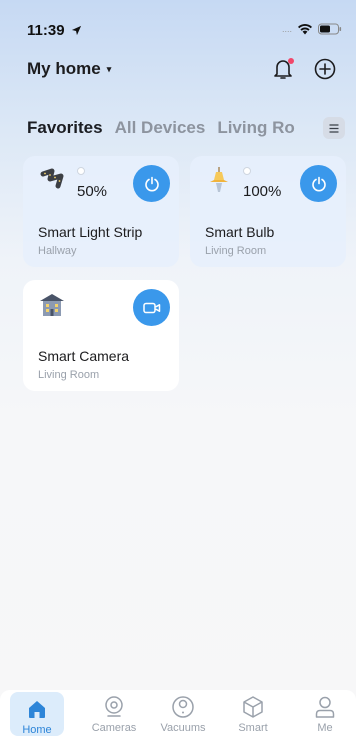 Image resolution: width=356 pixels, height=749 pixels. I want to click on device-card-smart-camera: Smart Camera Living Room, so click(101, 335).